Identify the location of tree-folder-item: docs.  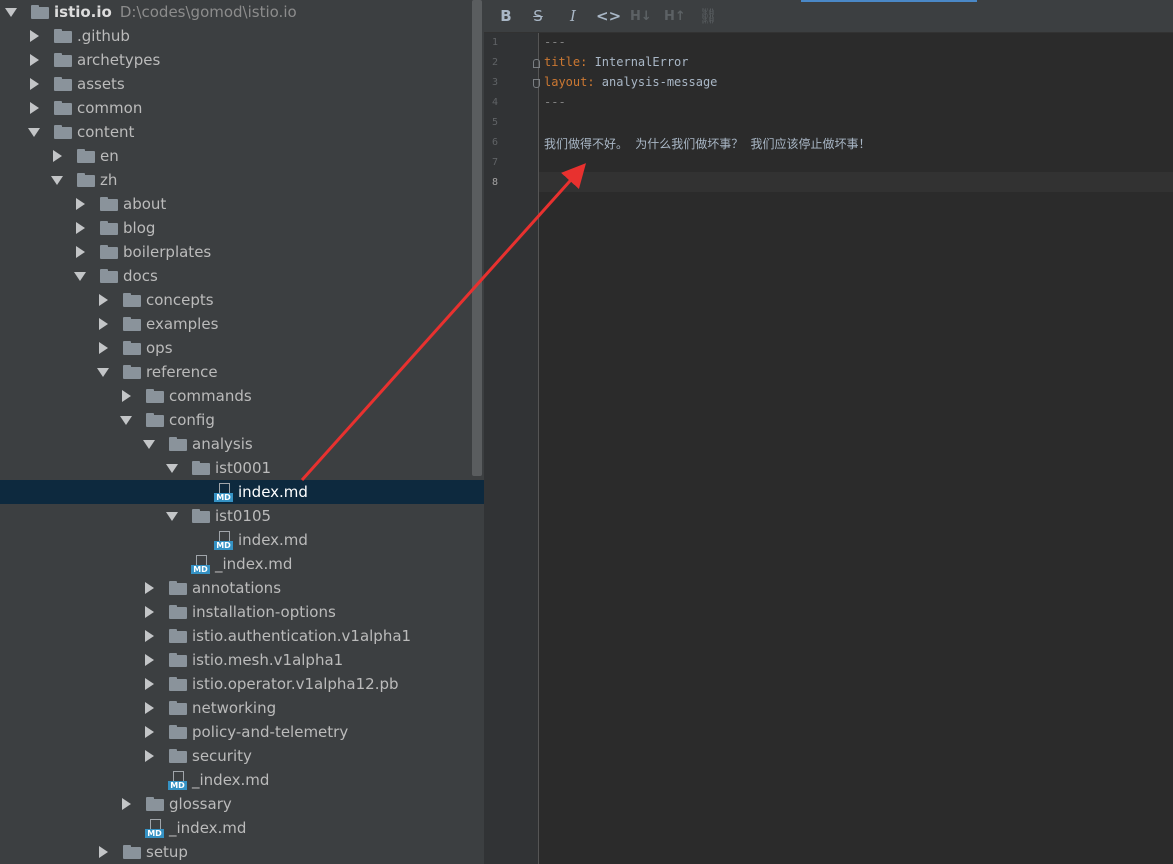
(242, 276).